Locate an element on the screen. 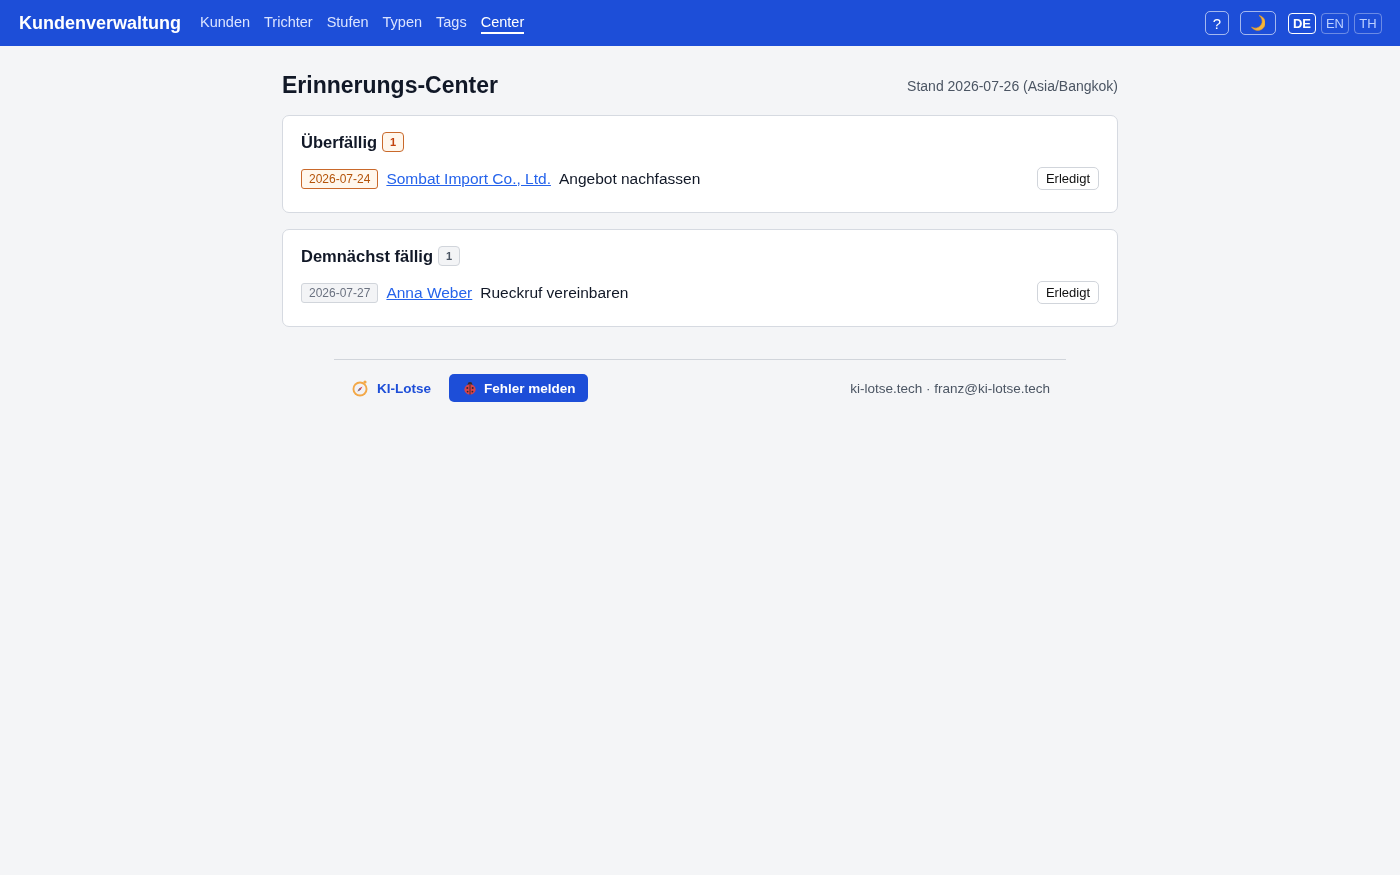  nav-link: Tags is located at coordinates (451, 23).